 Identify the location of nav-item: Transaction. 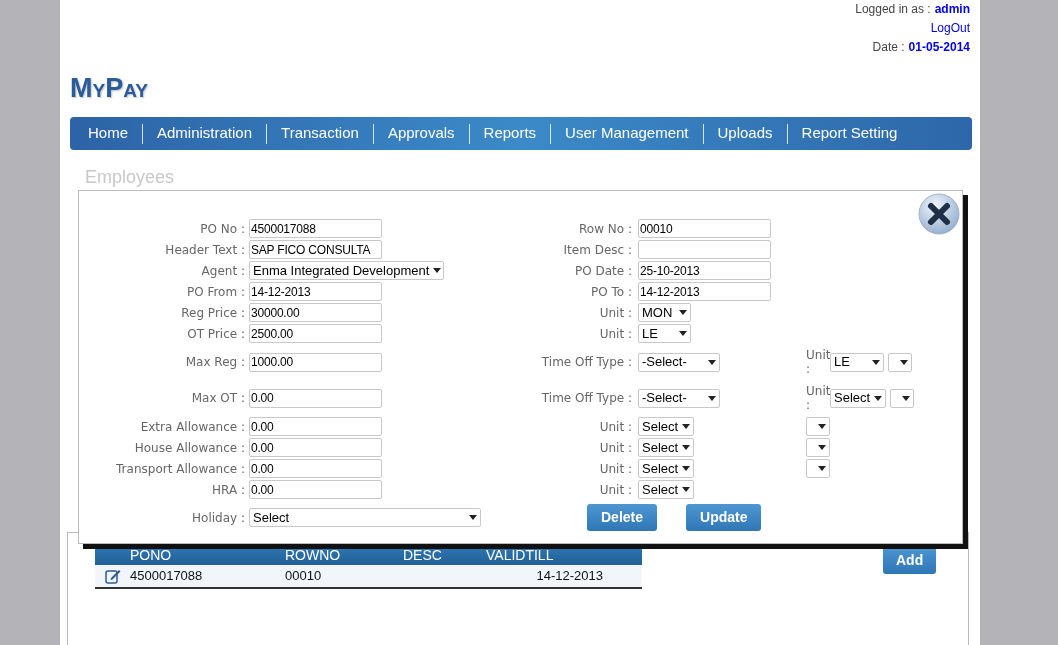
(320, 133).